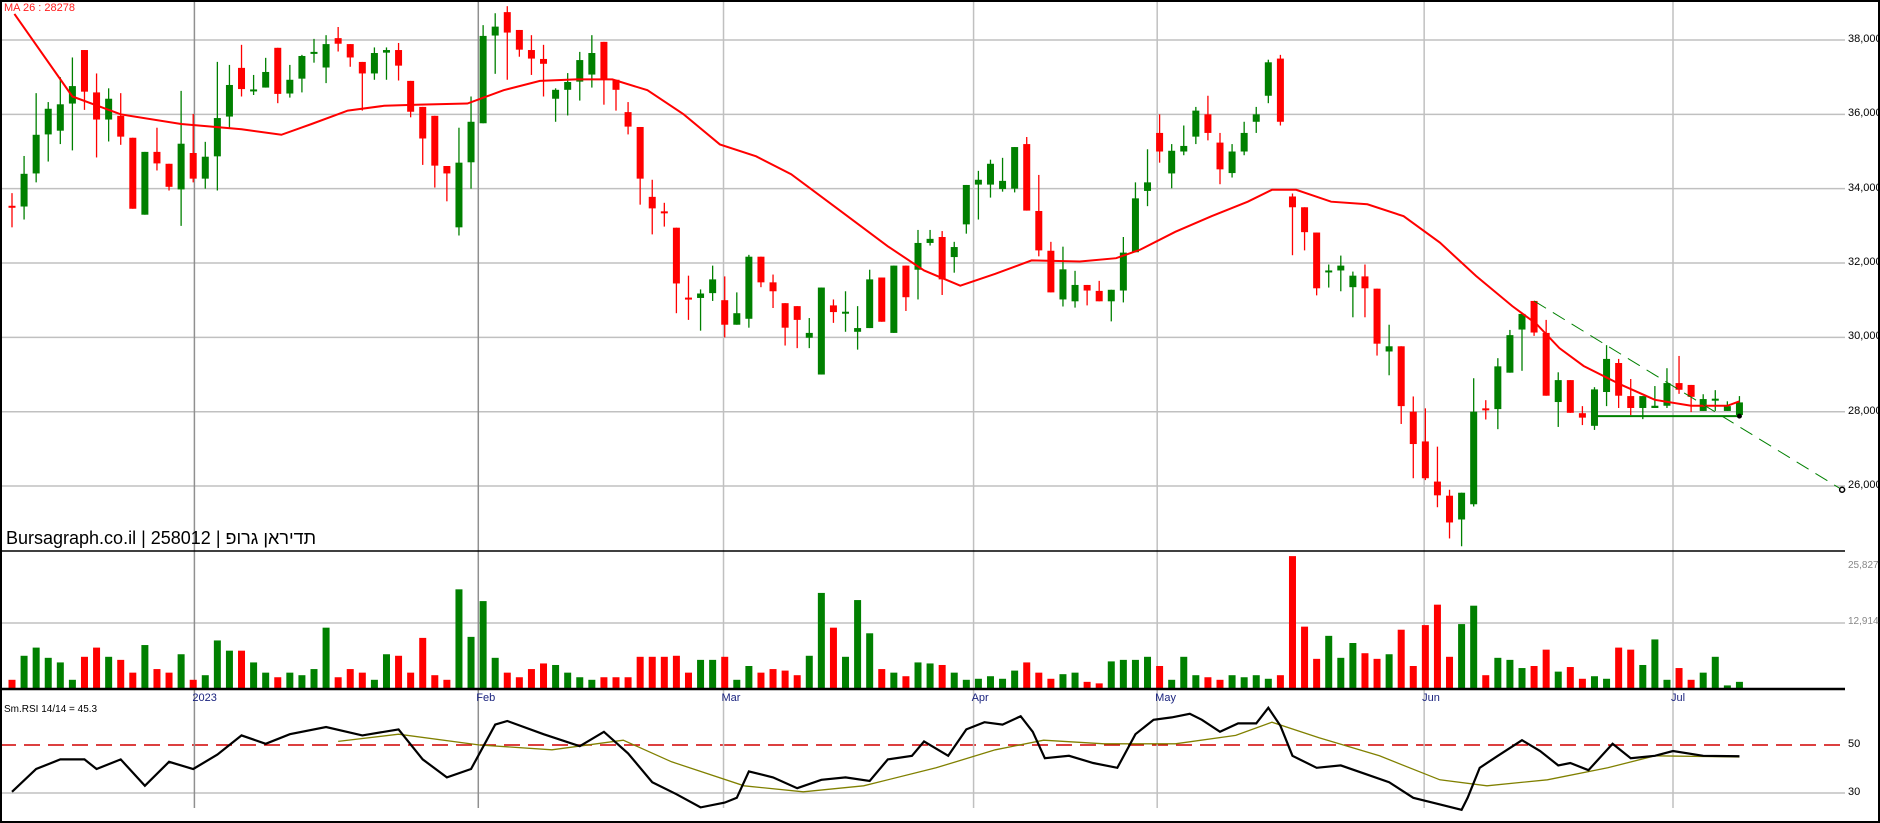  Describe the element at coordinates (875, 758) in the screenshot. I see `rsi-lines` at that location.